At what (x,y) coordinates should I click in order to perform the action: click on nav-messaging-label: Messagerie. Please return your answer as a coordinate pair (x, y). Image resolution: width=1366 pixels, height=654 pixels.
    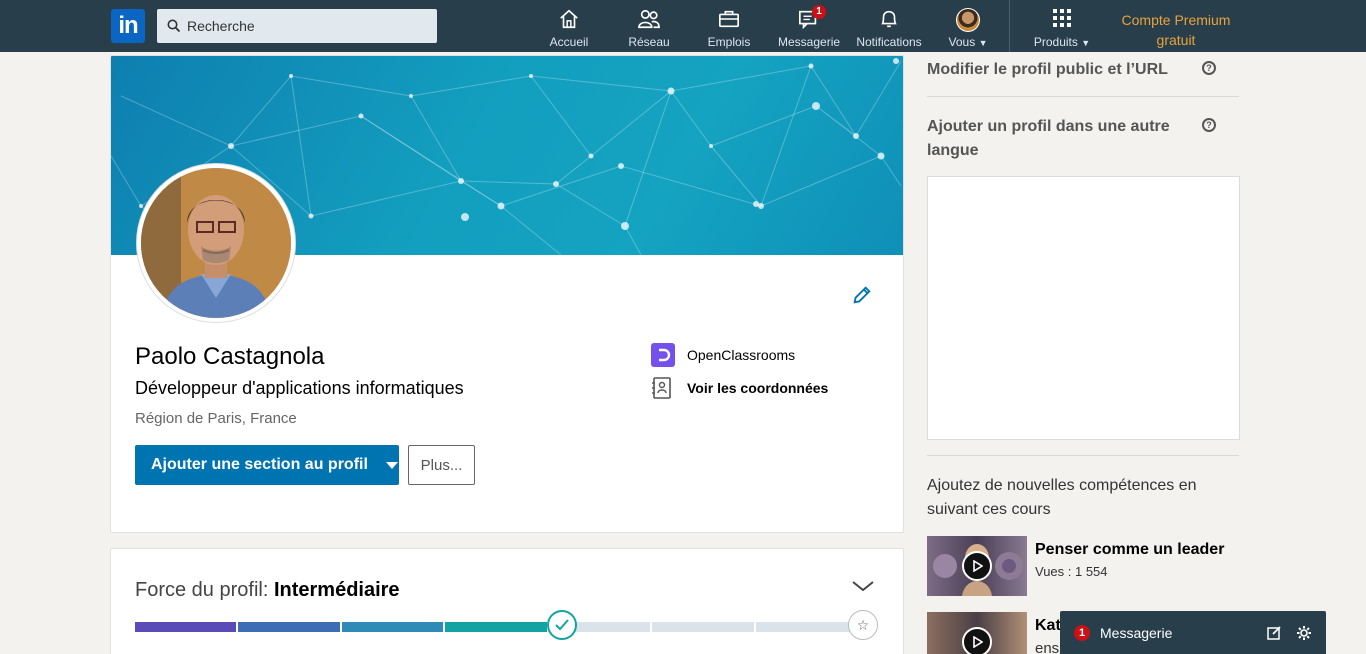
    Looking at the image, I should click on (809, 42).